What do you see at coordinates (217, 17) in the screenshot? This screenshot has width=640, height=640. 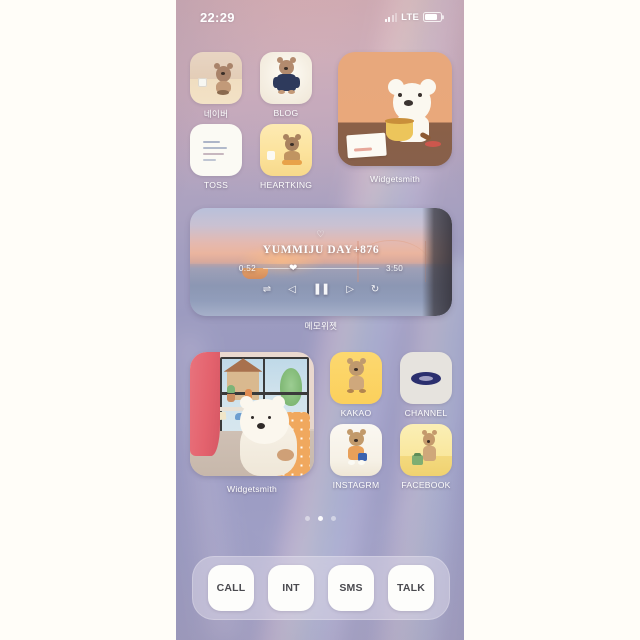 I see `status-time: 22:29` at bounding box center [217, 17].